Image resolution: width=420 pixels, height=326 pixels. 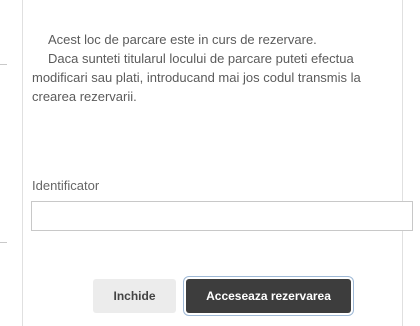 What do you see at coordinates (268, 296) in the screenshot?
I see `access-reservation-button: Acceseaza rezervarea` at bounding box center [268, 296].